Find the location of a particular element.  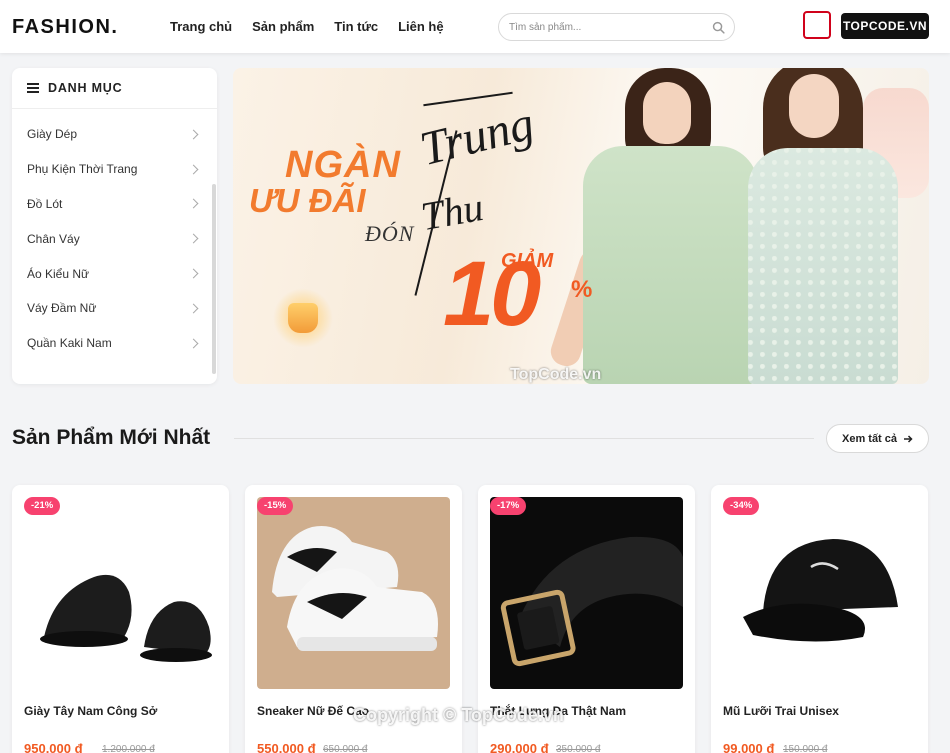

discount-badge: -15% is located at coordinates (275, 506).